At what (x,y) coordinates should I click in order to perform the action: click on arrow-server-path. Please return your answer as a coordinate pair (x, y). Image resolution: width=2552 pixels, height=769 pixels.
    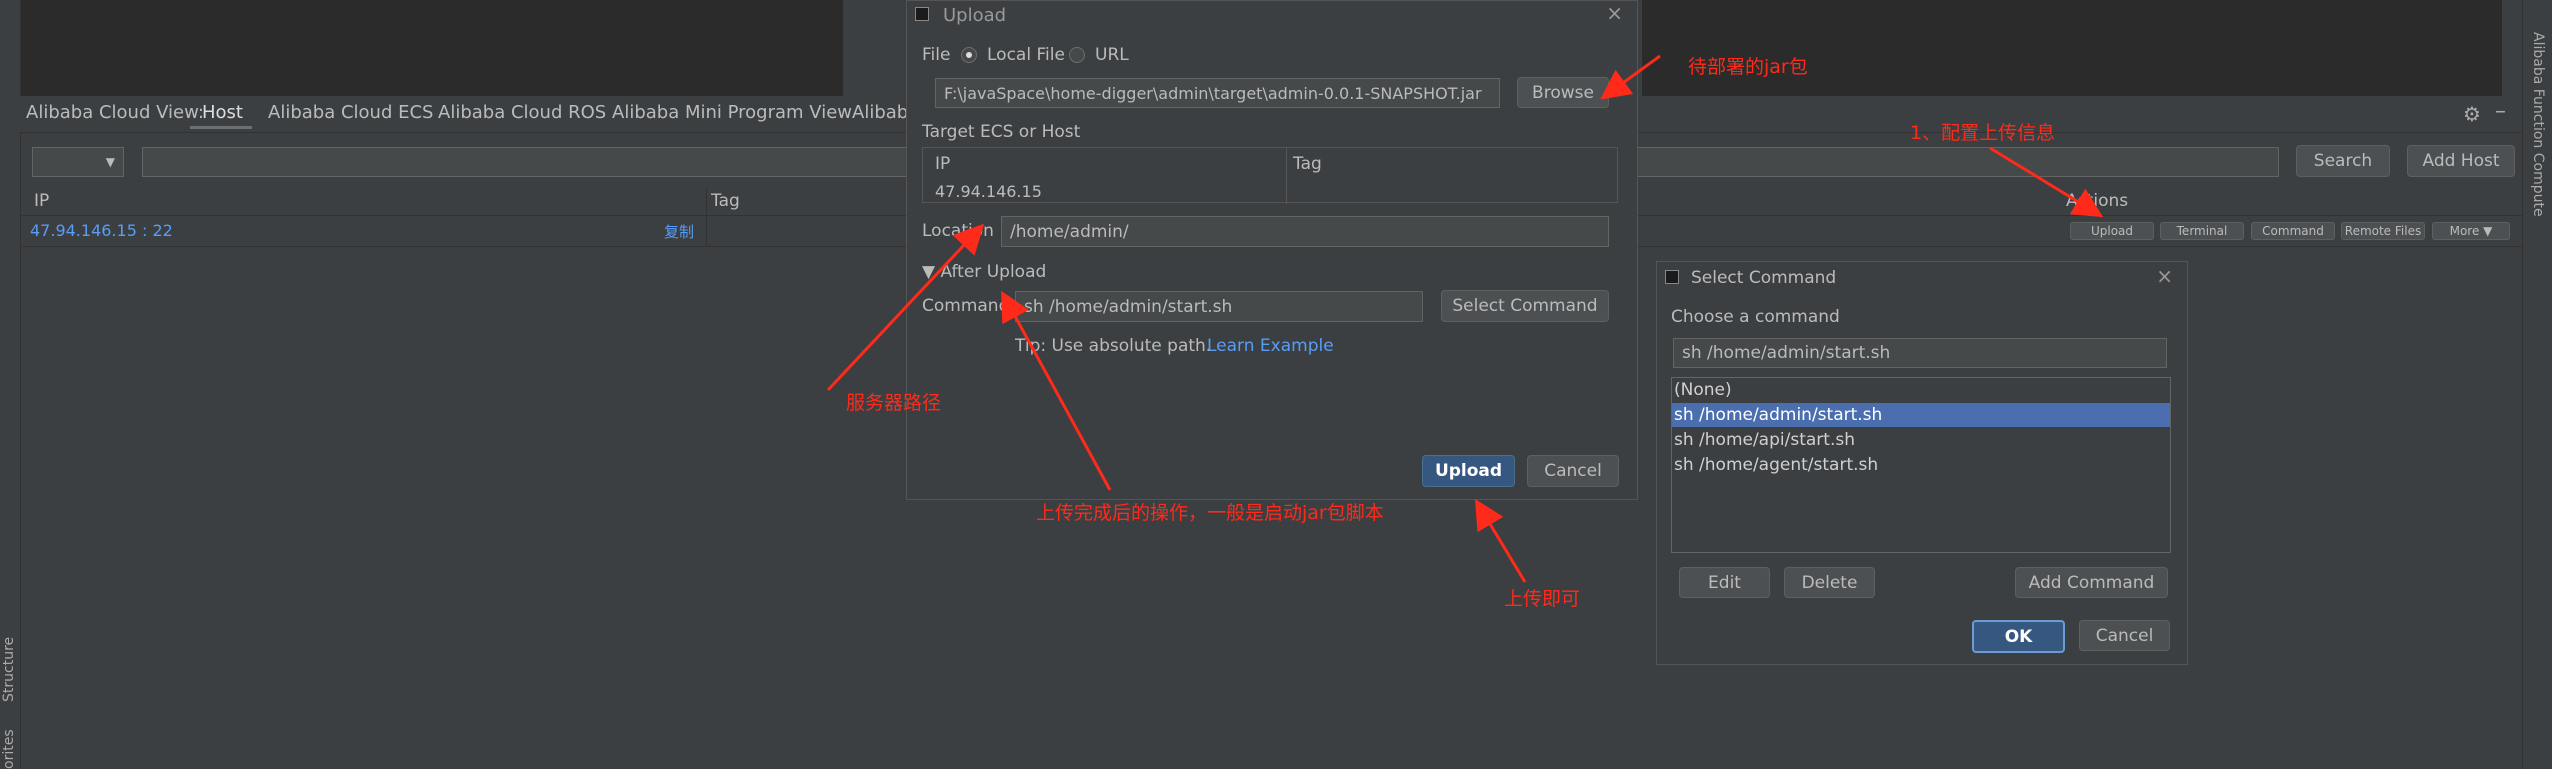
    Looking at the image, I should click on (905, 307).